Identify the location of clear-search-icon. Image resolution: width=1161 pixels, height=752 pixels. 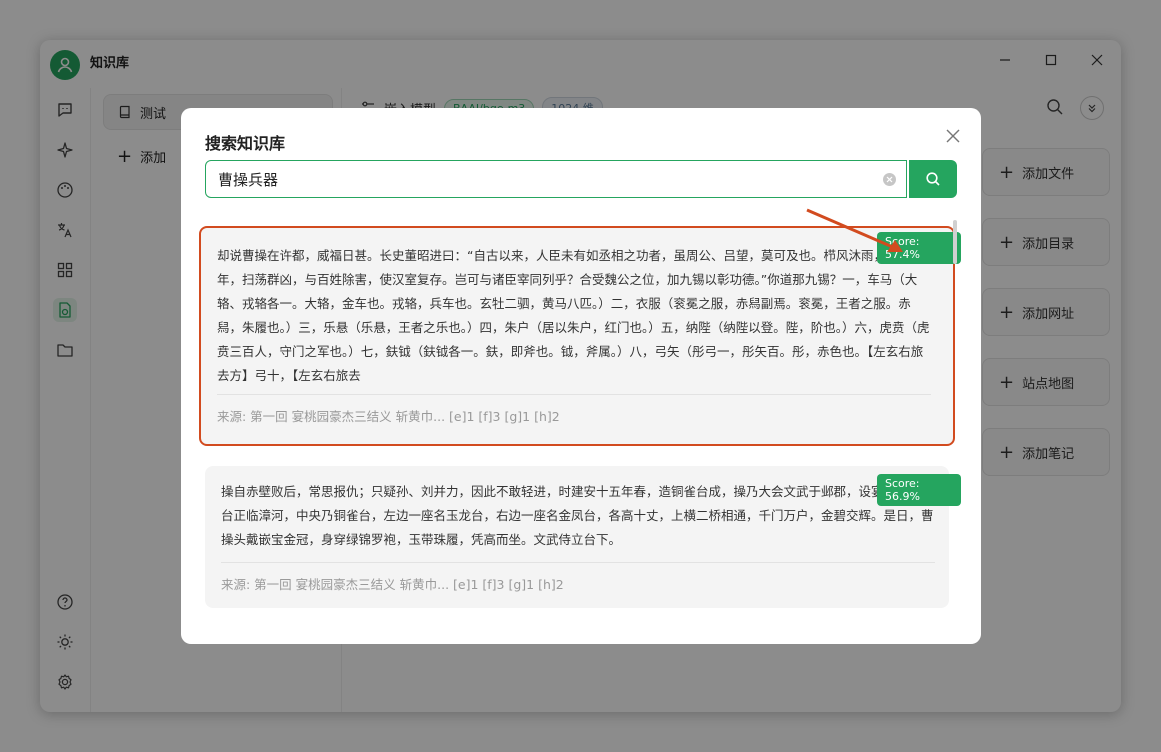
(889, 179).